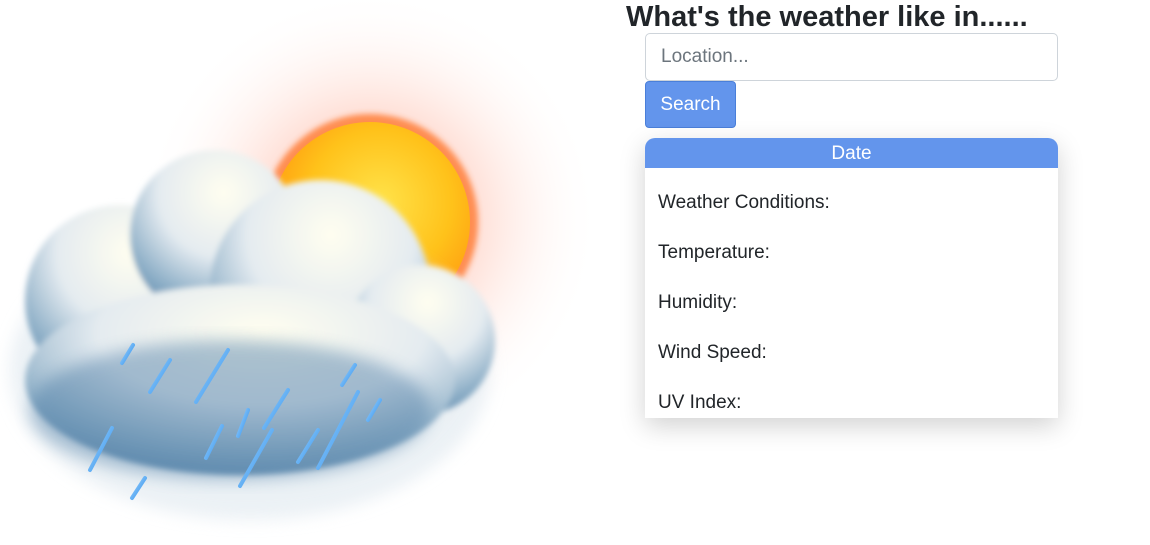 The image size is (1150, 545). Describe the element at coordinates (714, 252) in the screenshot. I see `temperature-label: Temperature:` at that location.